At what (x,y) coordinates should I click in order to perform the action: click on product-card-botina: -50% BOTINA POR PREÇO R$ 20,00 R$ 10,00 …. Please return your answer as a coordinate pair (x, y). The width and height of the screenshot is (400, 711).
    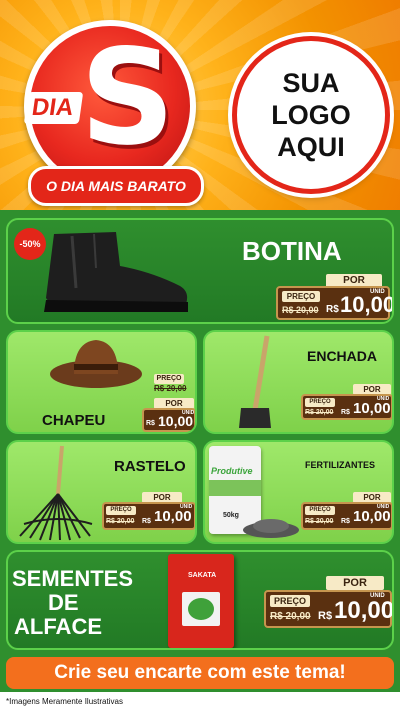
    Looking at the image, I should click on (200, 271).